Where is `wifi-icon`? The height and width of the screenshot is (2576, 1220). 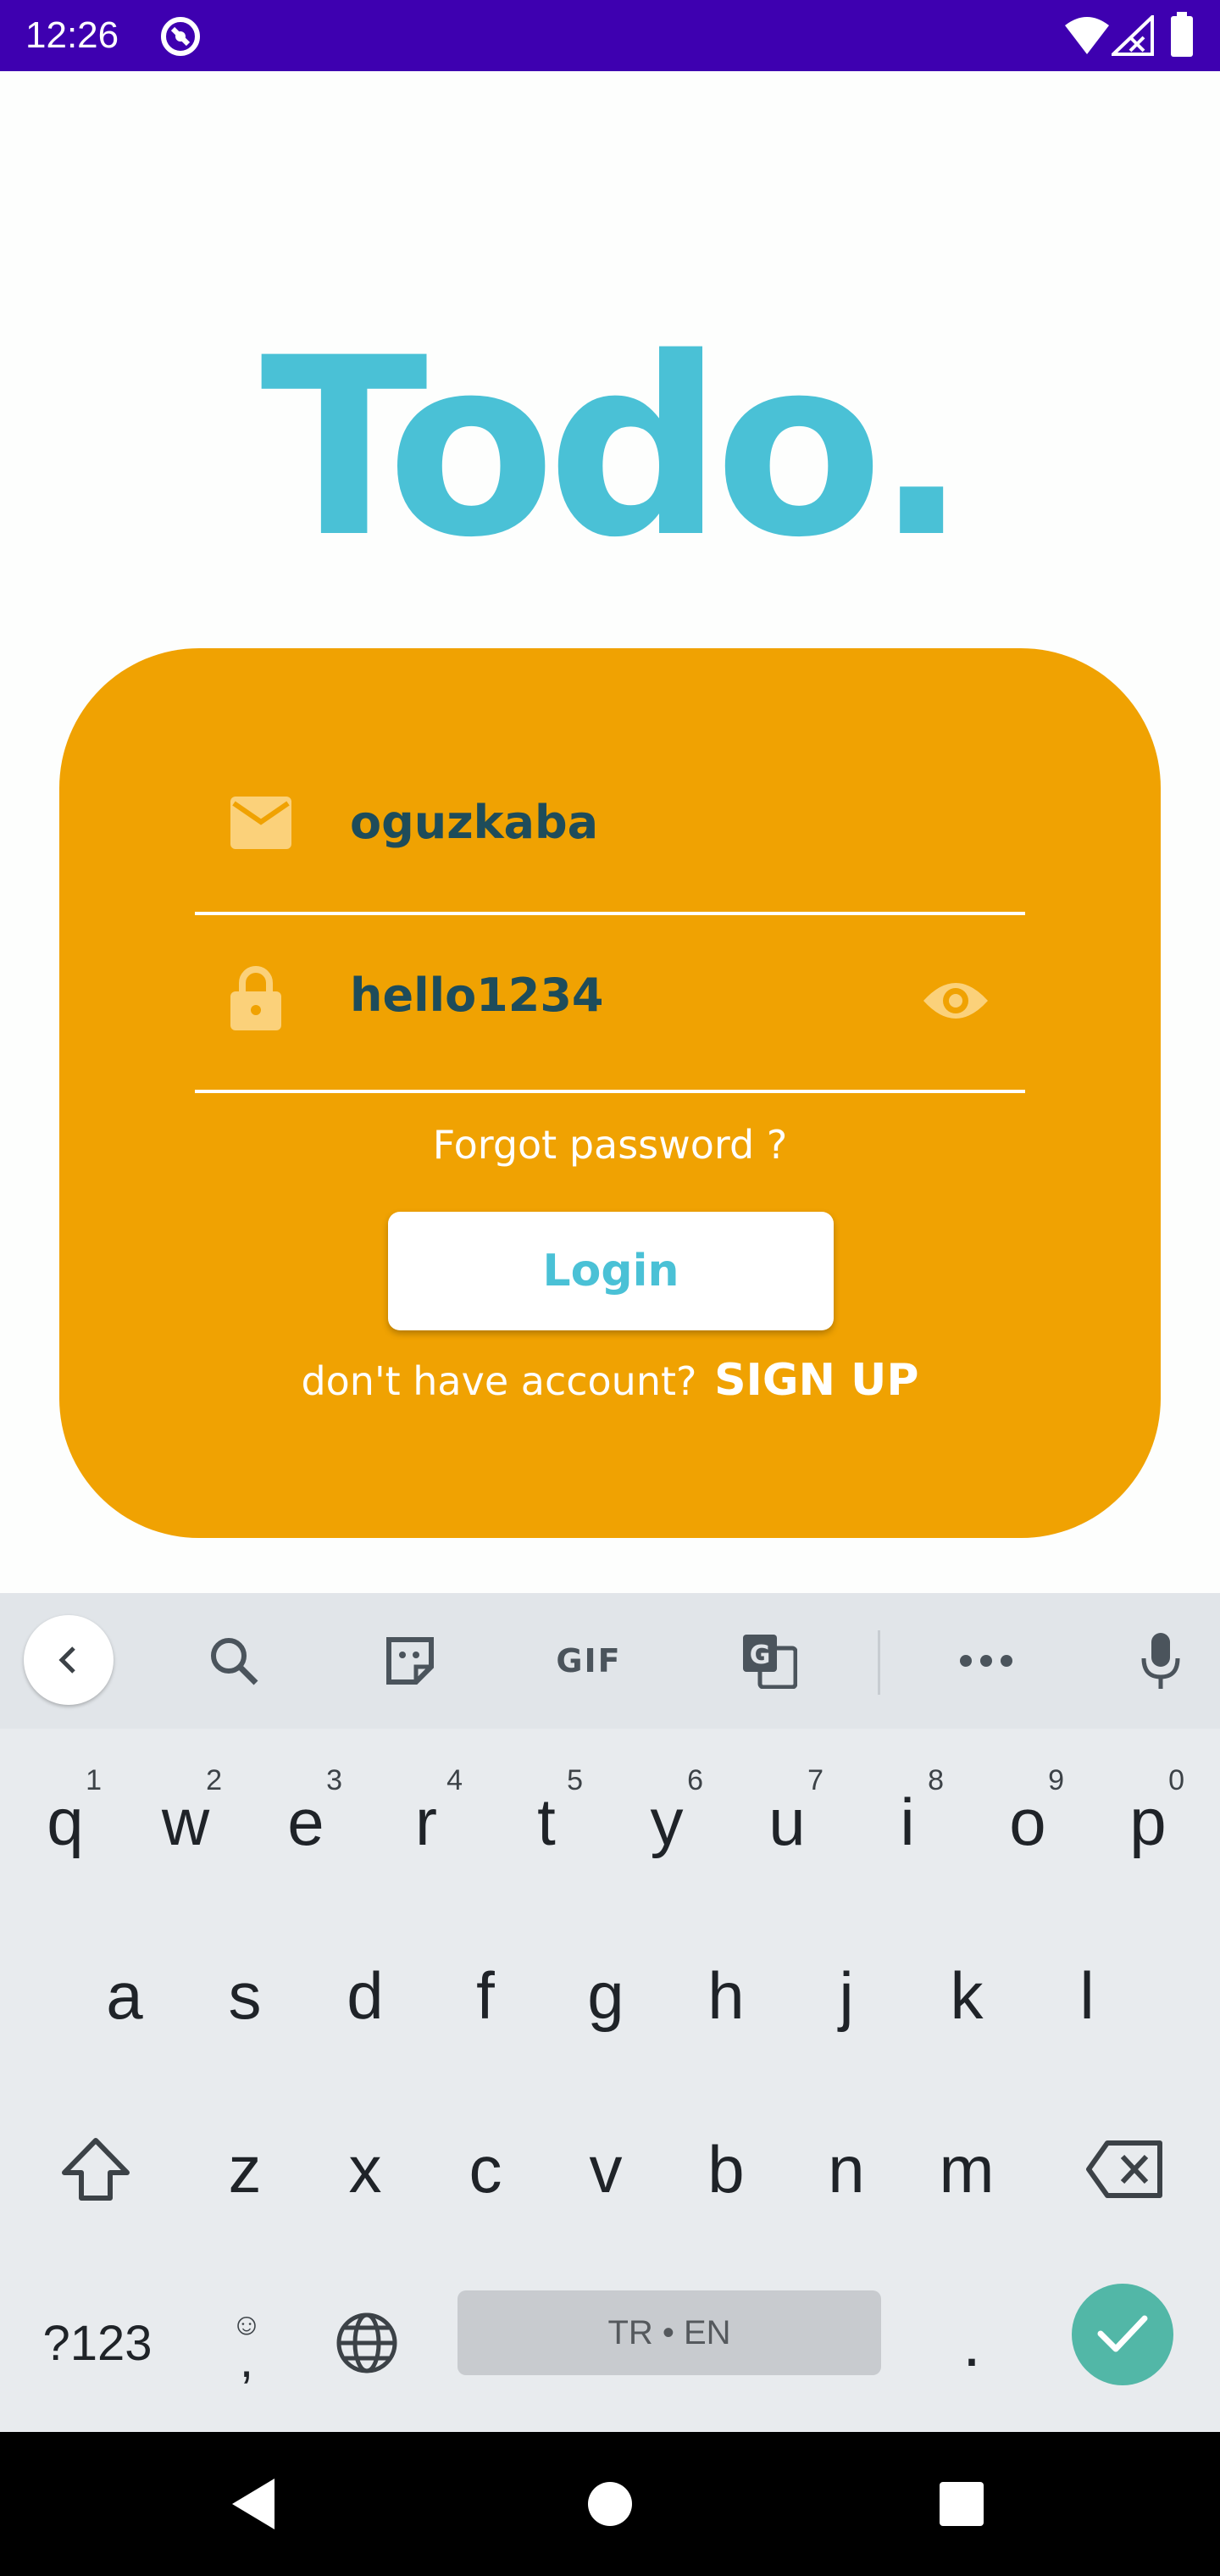 wifi-icon is located at coordinates (1087, 37).